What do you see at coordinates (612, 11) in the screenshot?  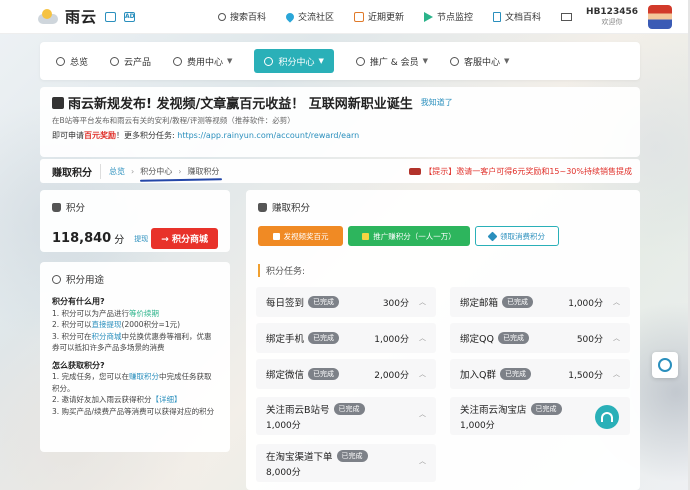 I see `user-name: HB123456` at bounding box center [612, 11].